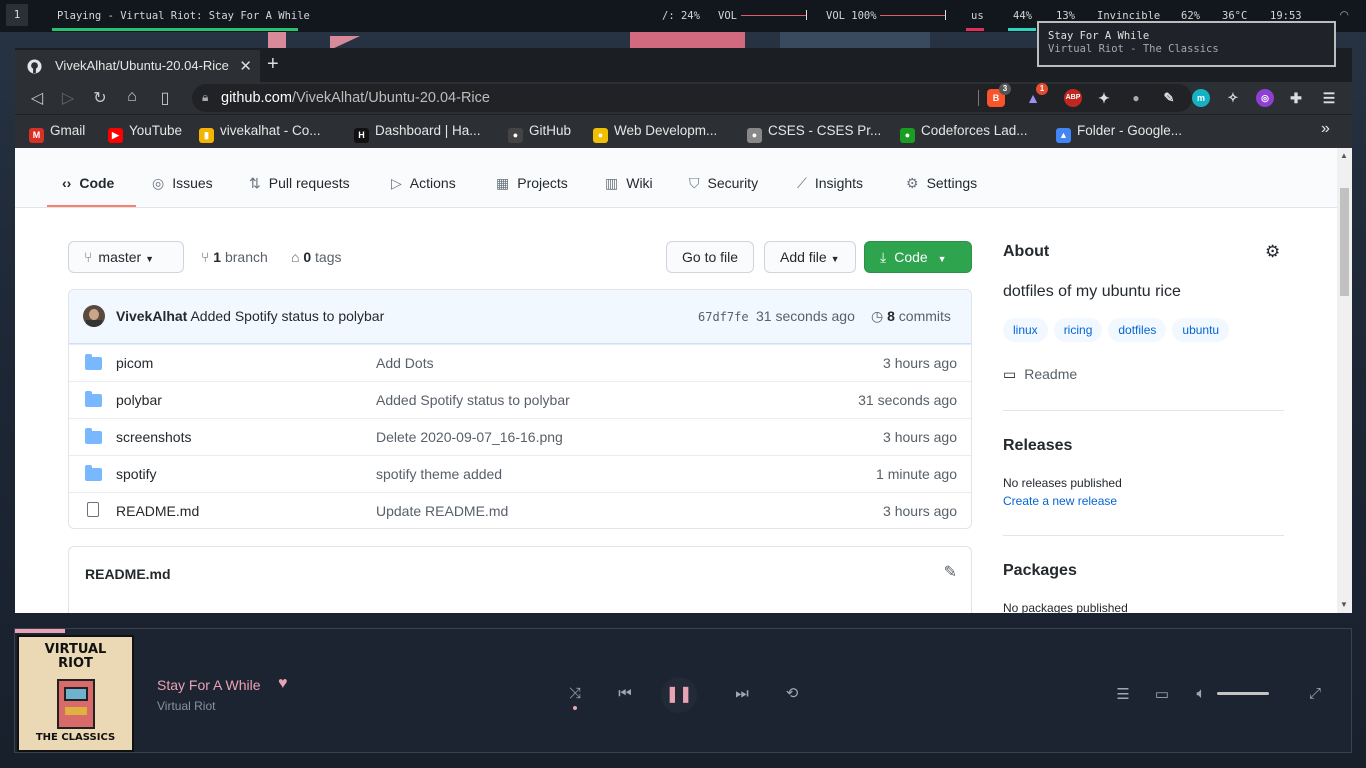 The image size is (1366, 768). What do you see at coordinates (742, 693) in the screenshot?
I see `next-icon: ⏭` at bounding box center [742, 693].